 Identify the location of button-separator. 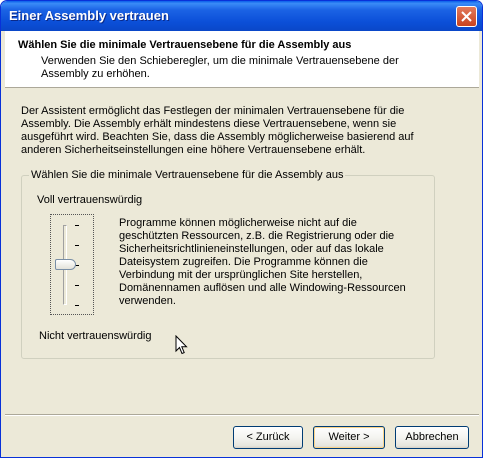
(242, 415).